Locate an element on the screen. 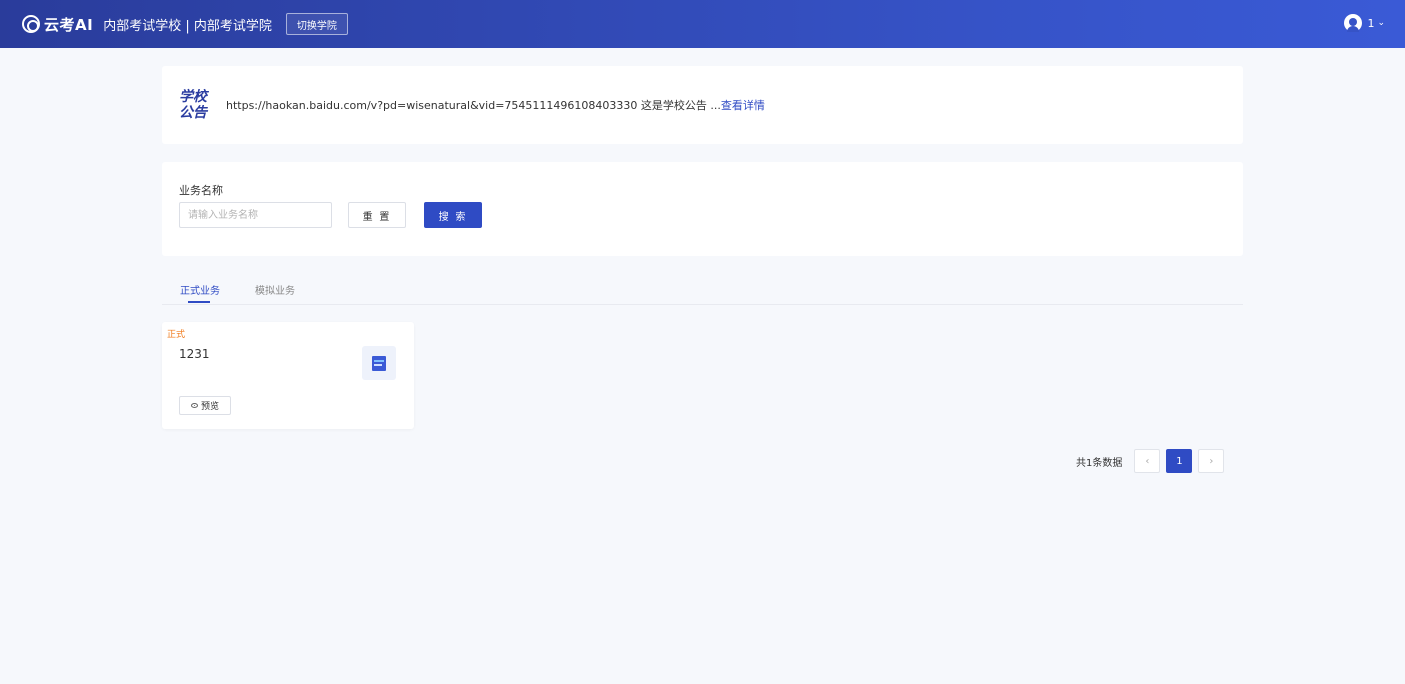  top-header: 云考AI 内部考试学校 | 内部考试学院 切换学院 1 ⌄ is located at coordinates (702, 24).